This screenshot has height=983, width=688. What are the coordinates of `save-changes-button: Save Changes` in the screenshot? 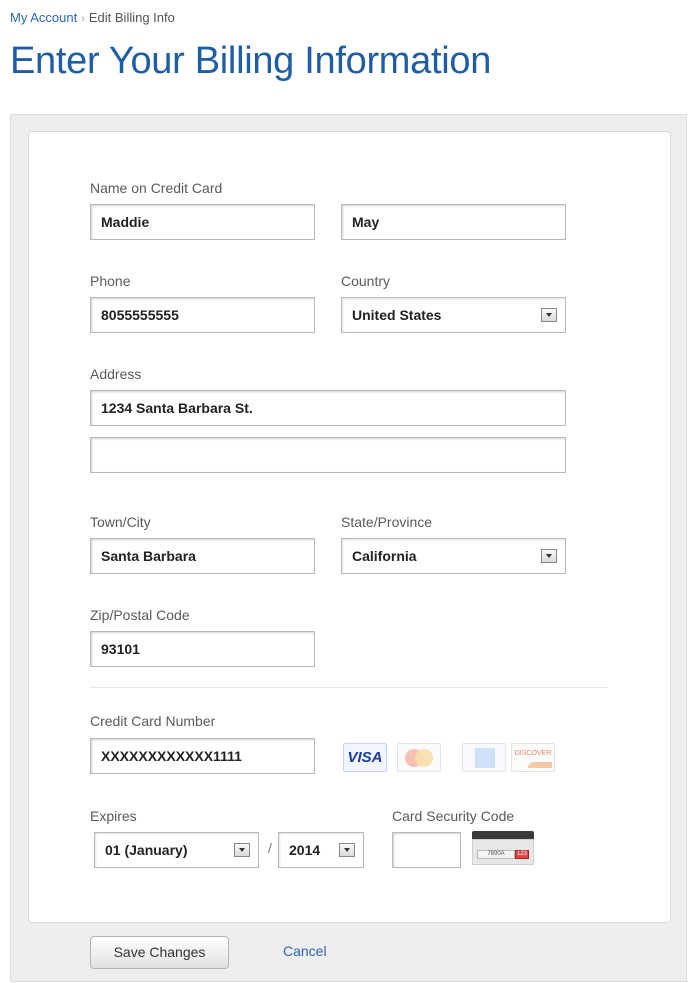 It's located at (159, 952).